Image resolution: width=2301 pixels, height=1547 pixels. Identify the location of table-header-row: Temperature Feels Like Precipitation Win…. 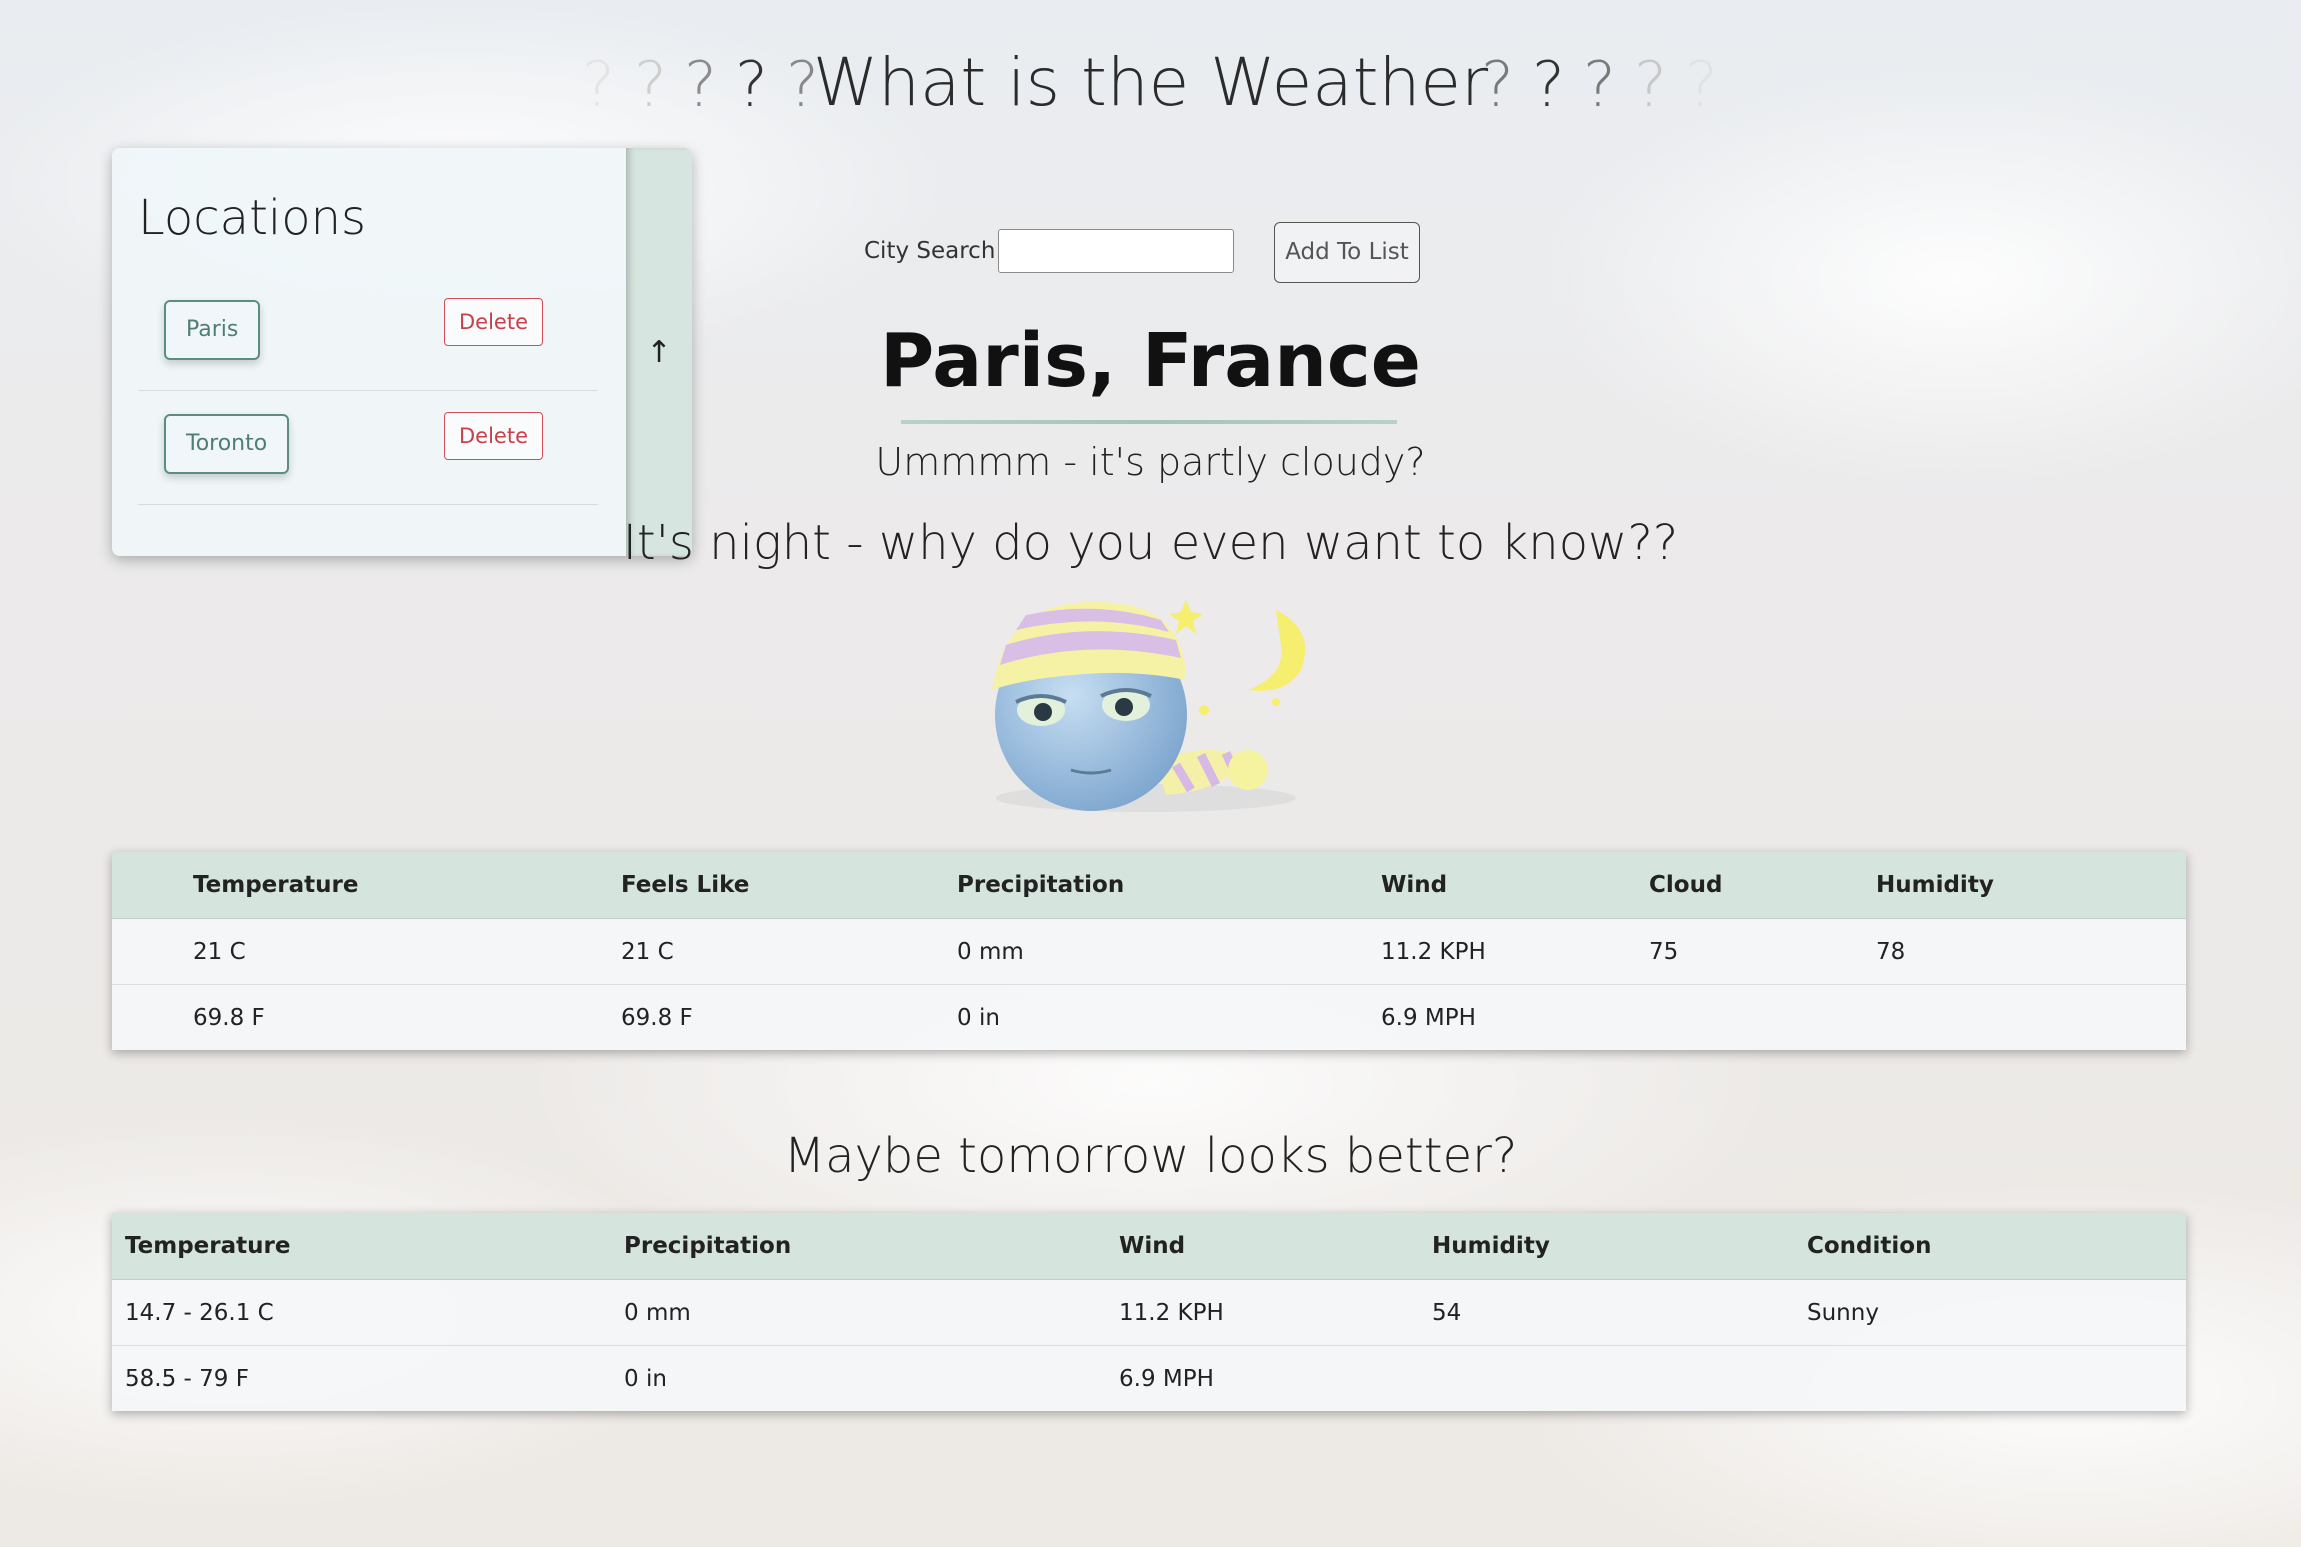
(1149, 885).